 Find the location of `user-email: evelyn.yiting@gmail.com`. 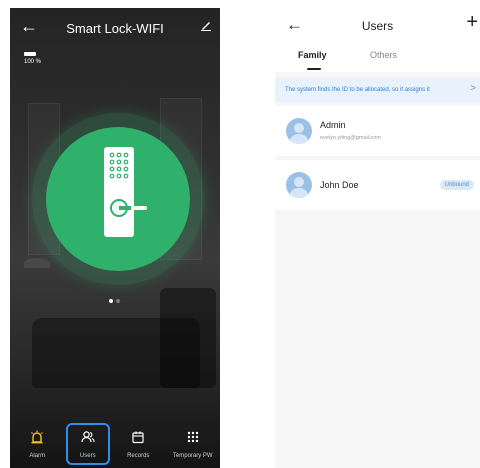

user-email: evelyn.yiting@gmail.com is located at coordinates (350, 138).